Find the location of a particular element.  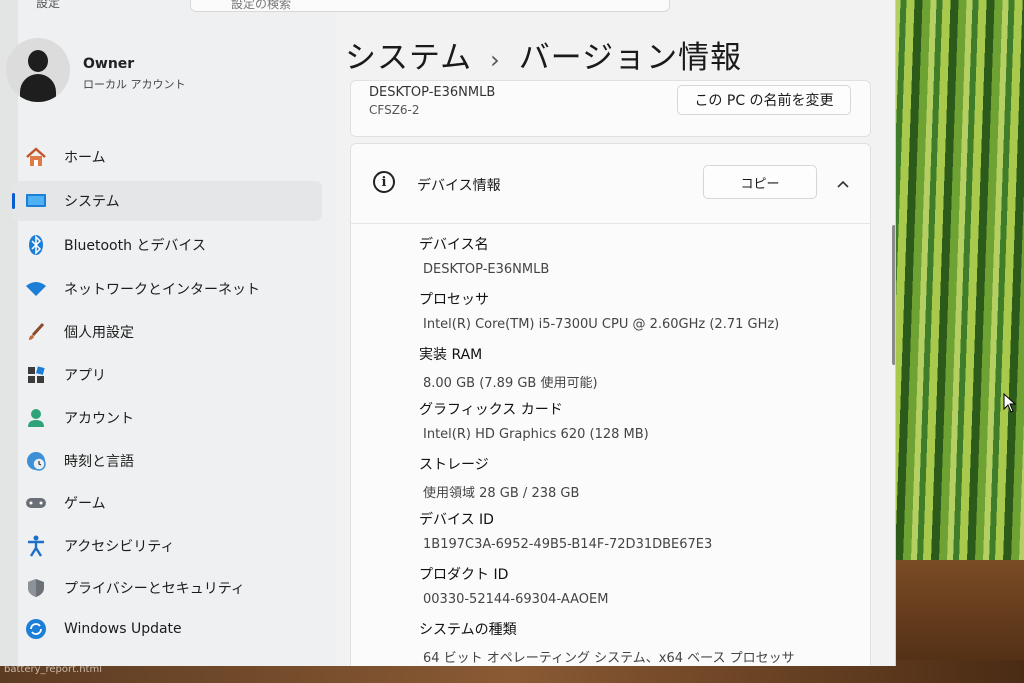

device-info-title: デバイス情報 is located at coordinates (459, 186).